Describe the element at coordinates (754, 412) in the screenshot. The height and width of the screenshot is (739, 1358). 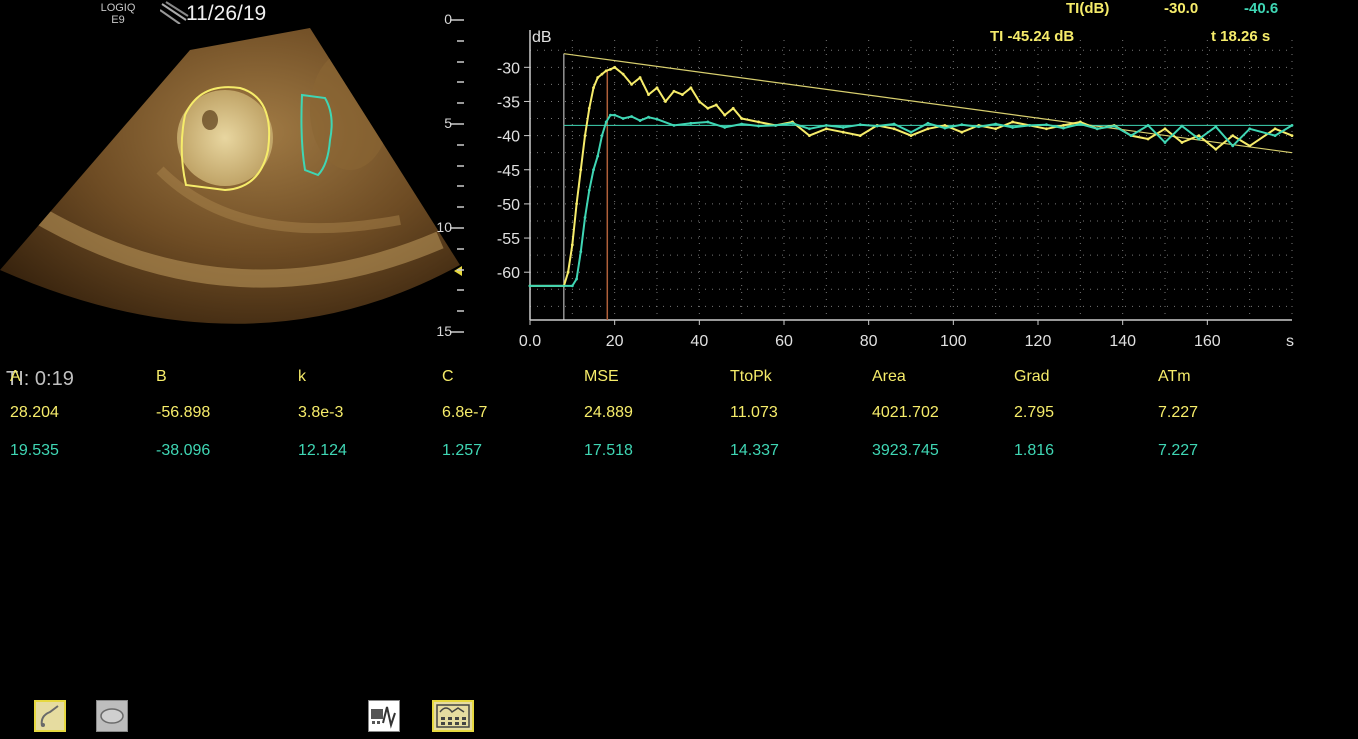
I see `value-yellow-ttopk: 11.073` at that location.